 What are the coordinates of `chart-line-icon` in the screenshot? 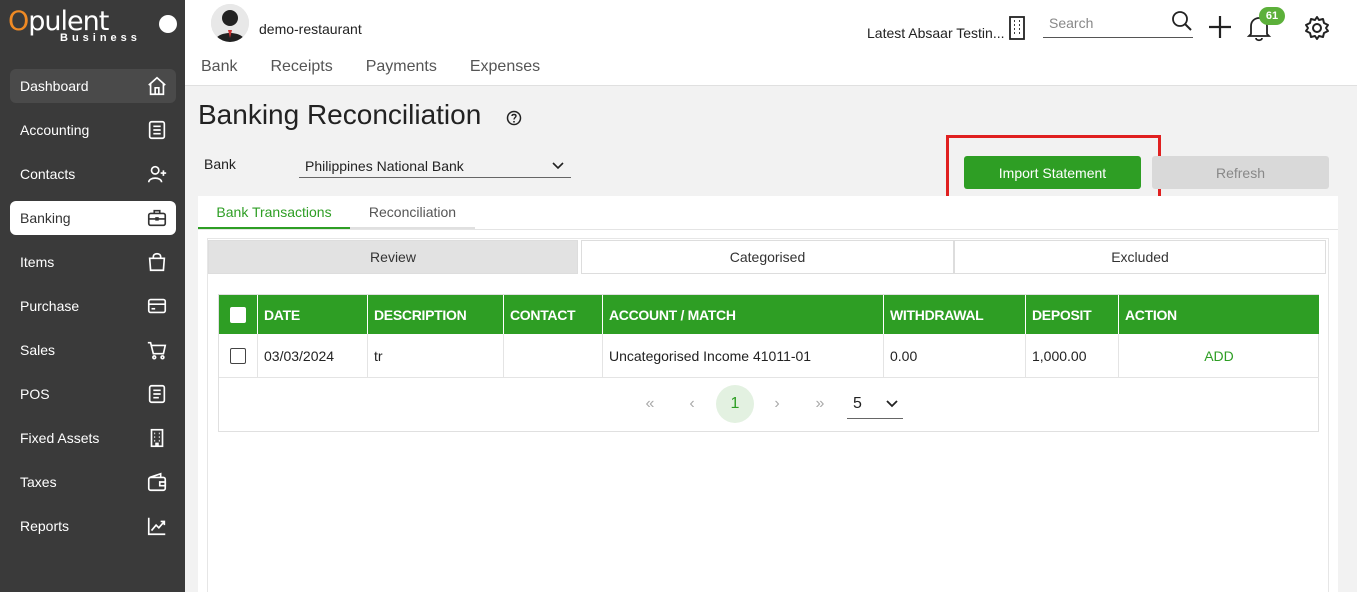 It's located at (157, 526).